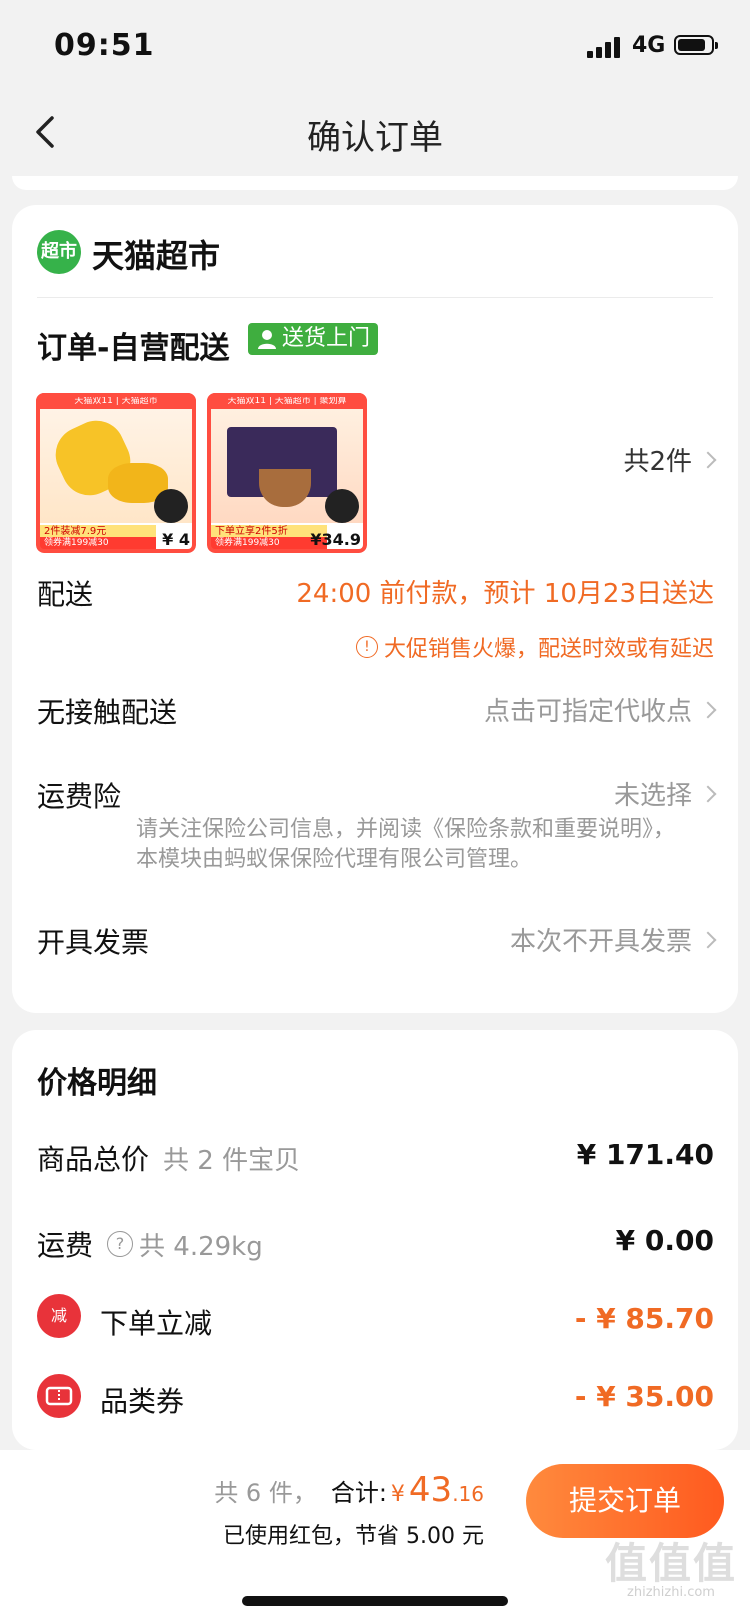 The image size is (750, 1624). Describe the element at coordinates (587, 712) in the screenshot. I see `contactless-value: 点击可指定代收点` at that location.